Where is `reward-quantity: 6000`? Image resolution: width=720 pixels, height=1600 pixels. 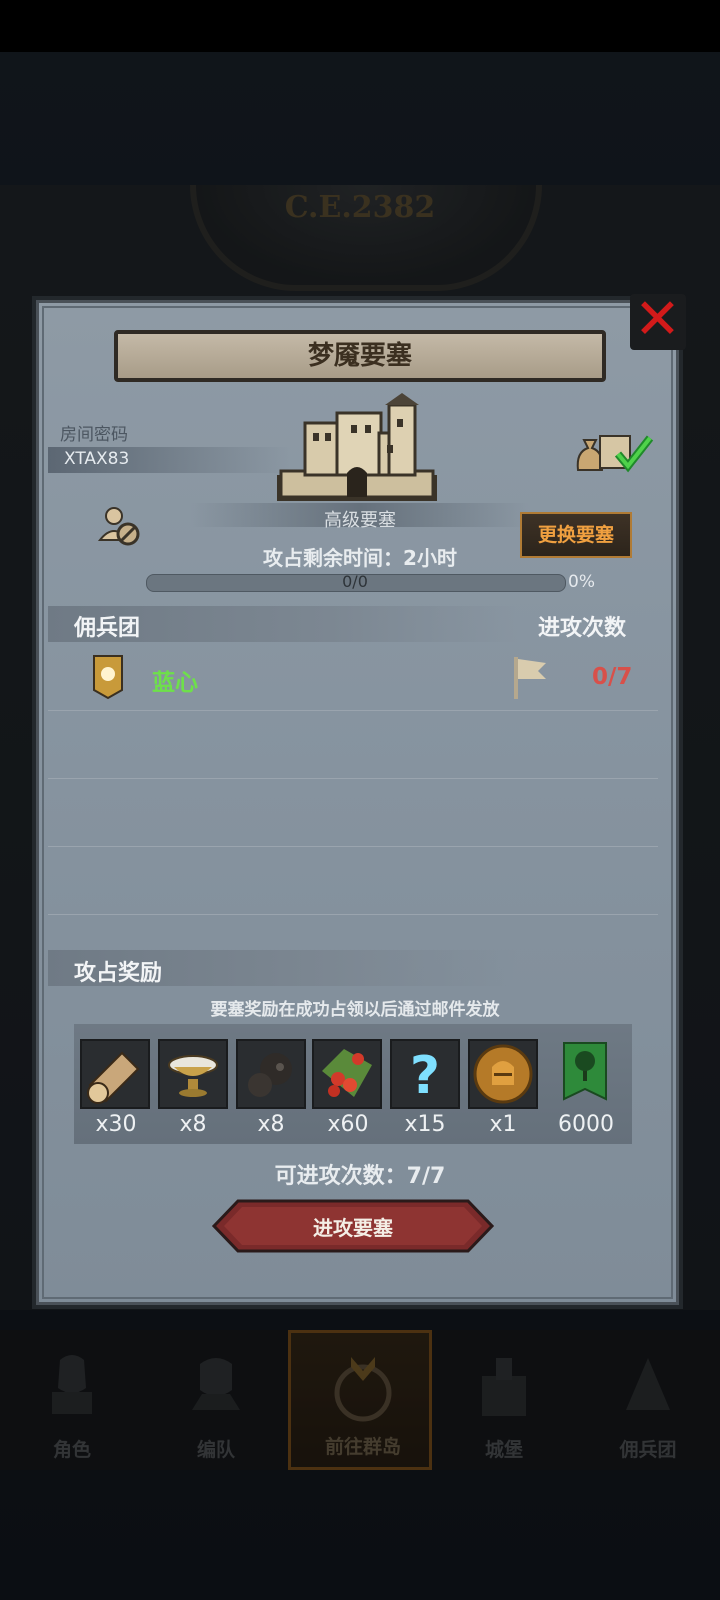
reward-quantity: 6000 is located at coordinates (586, 1124).